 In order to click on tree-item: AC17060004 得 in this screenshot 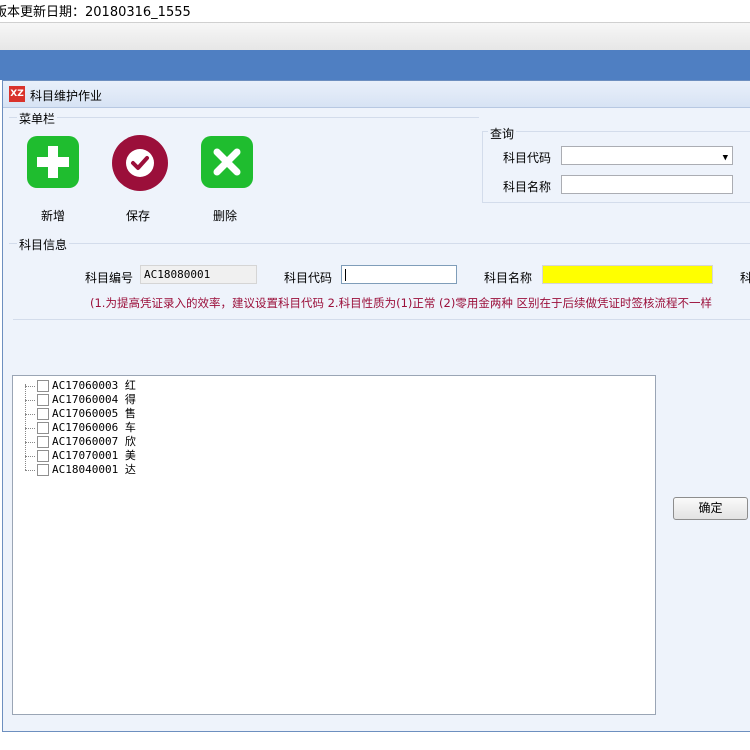, I will do `click(80, 398)`.